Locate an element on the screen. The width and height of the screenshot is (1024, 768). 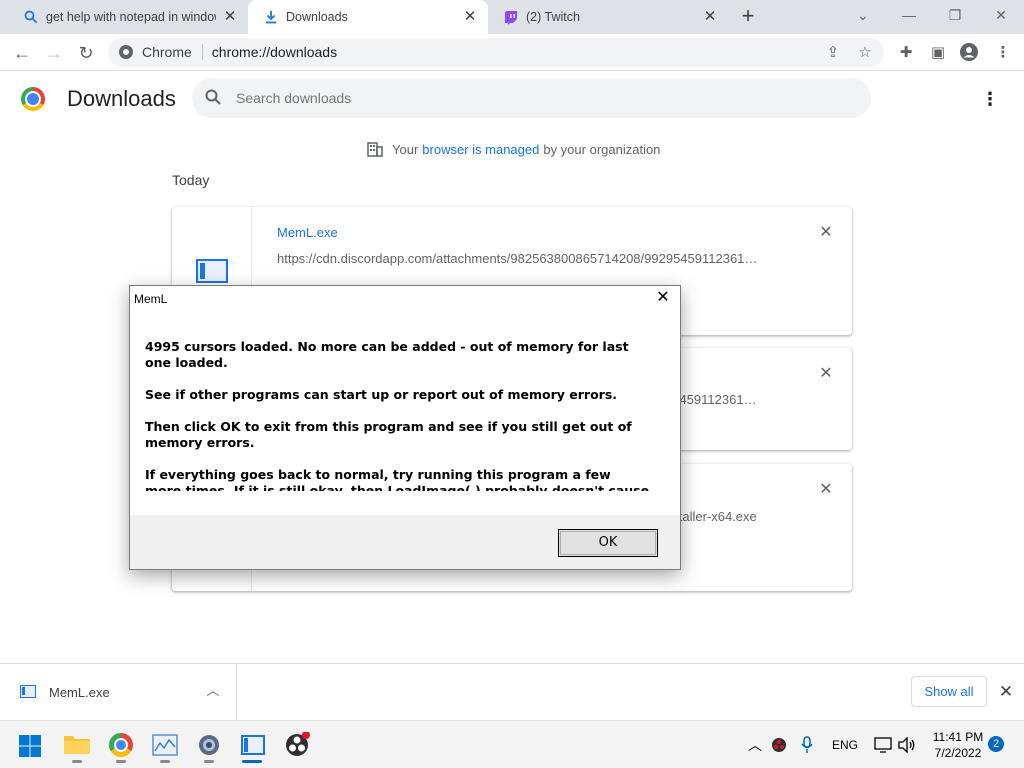
dialog-titlebar: MemL ✕ is located at coordinates (405, 299).